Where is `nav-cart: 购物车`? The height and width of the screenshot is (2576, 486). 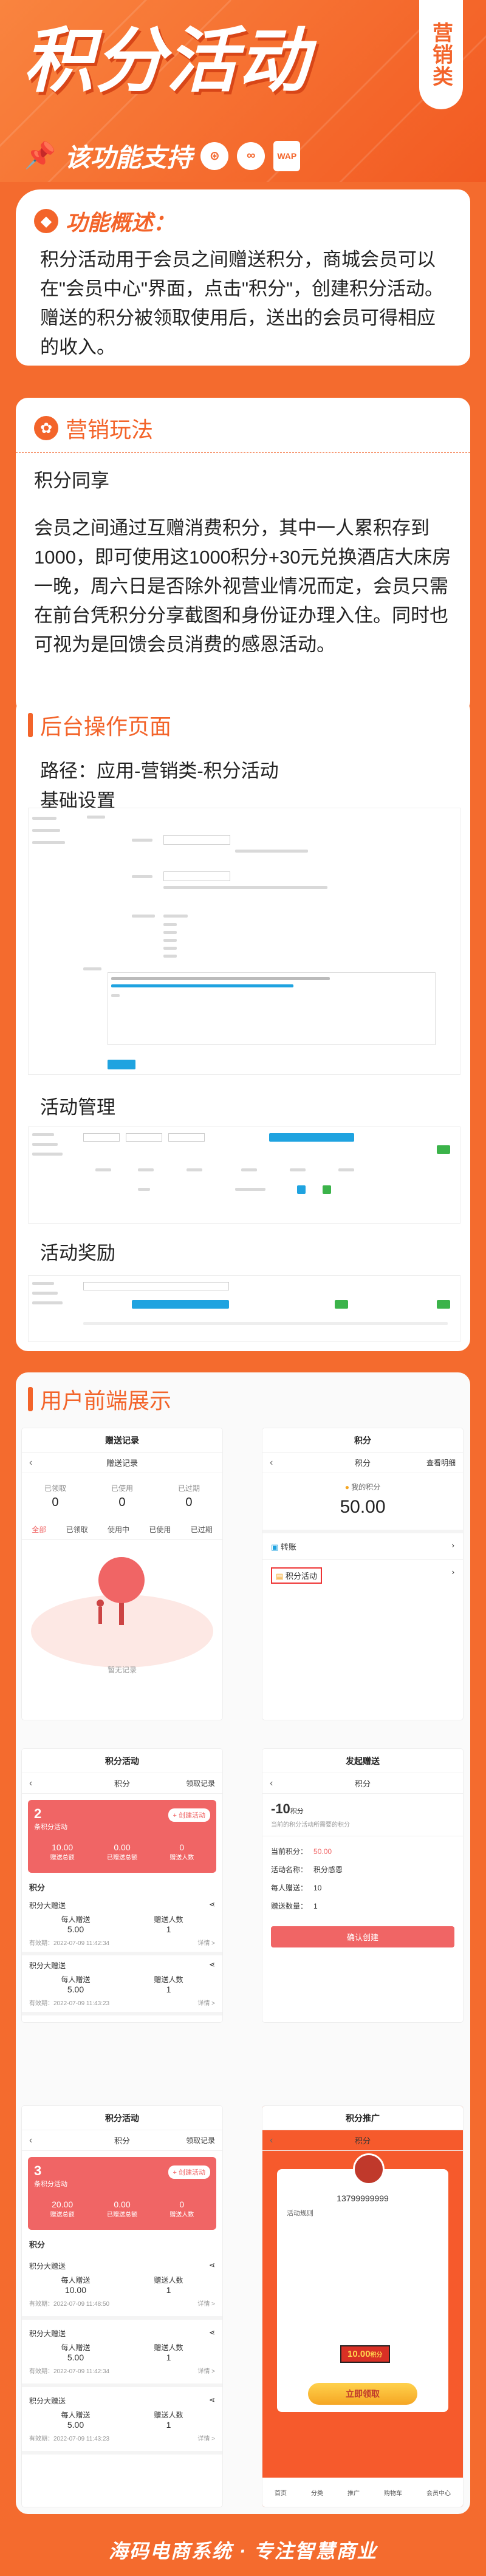
nav-cart: 购物车 is located at coordinates (393, 2493).